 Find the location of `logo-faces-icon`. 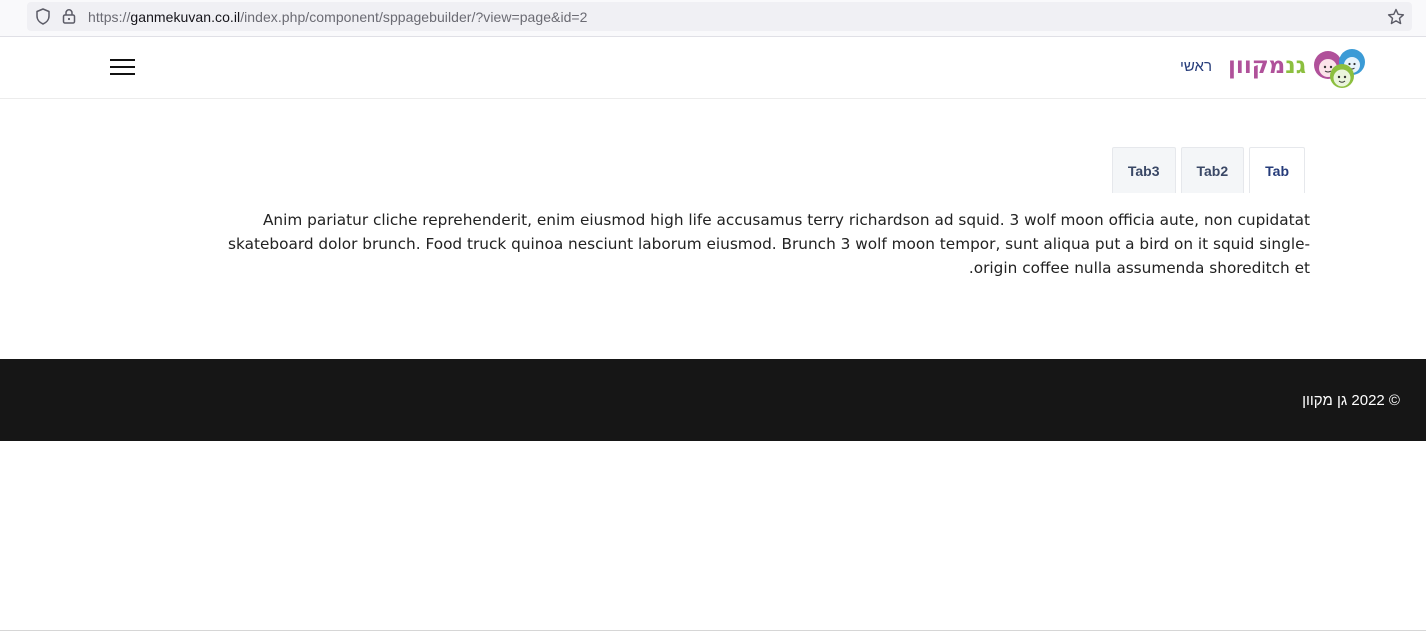

logo-faces-icon is located at coordinates (1339, 68).